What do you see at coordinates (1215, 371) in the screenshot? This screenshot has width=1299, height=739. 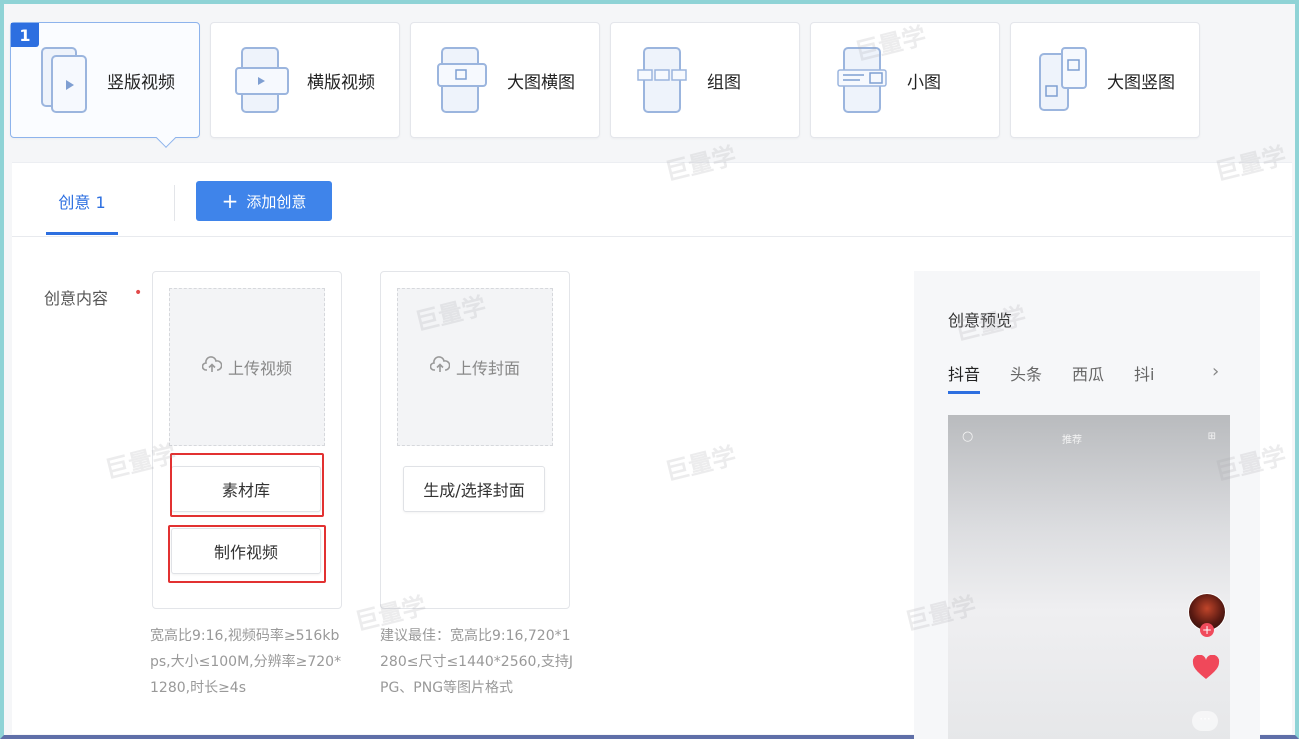 I see `chevron-right-icon: ›` at bounding box center [1215, 371].